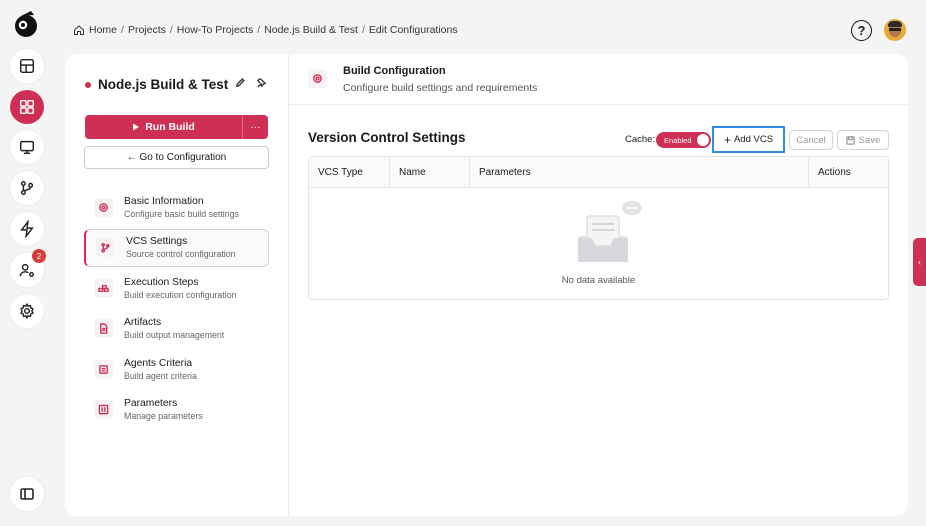 Image resolution: width=926 pixels, height=526 pixels. Describe the element at coordinates (639, 172) in the screenshot. I see `column-header-parameters: Parameters` at that location.